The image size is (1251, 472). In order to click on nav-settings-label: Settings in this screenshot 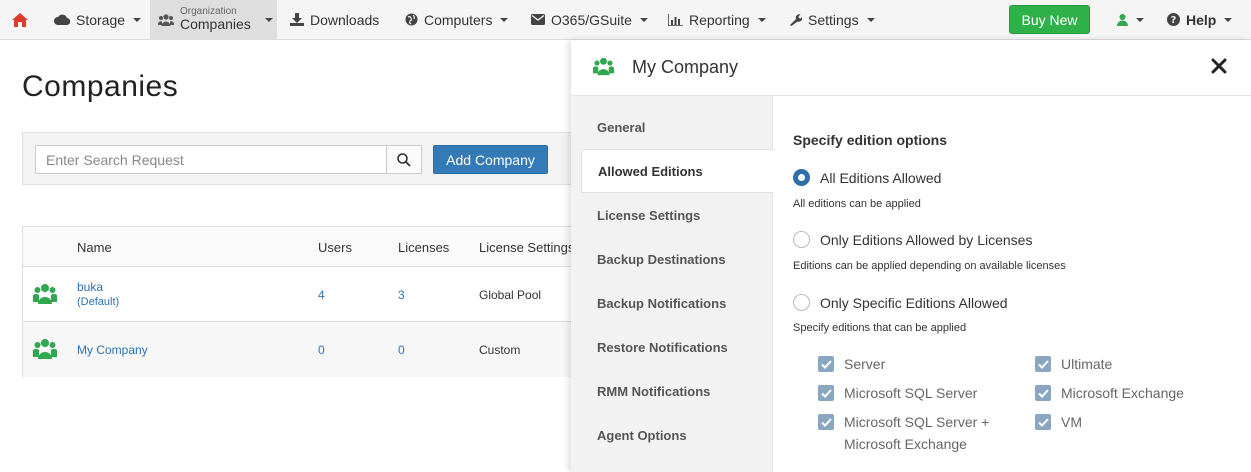, I will do `click(833, 19)`.